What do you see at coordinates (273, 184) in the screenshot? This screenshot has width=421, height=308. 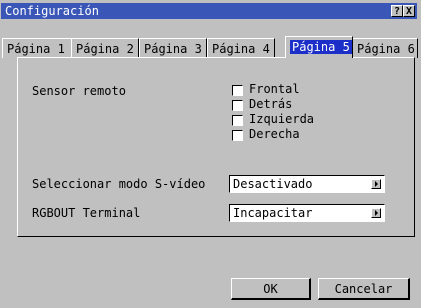 I see `svideo-mode-value: Desactivado` at bounding box center [273, 184].